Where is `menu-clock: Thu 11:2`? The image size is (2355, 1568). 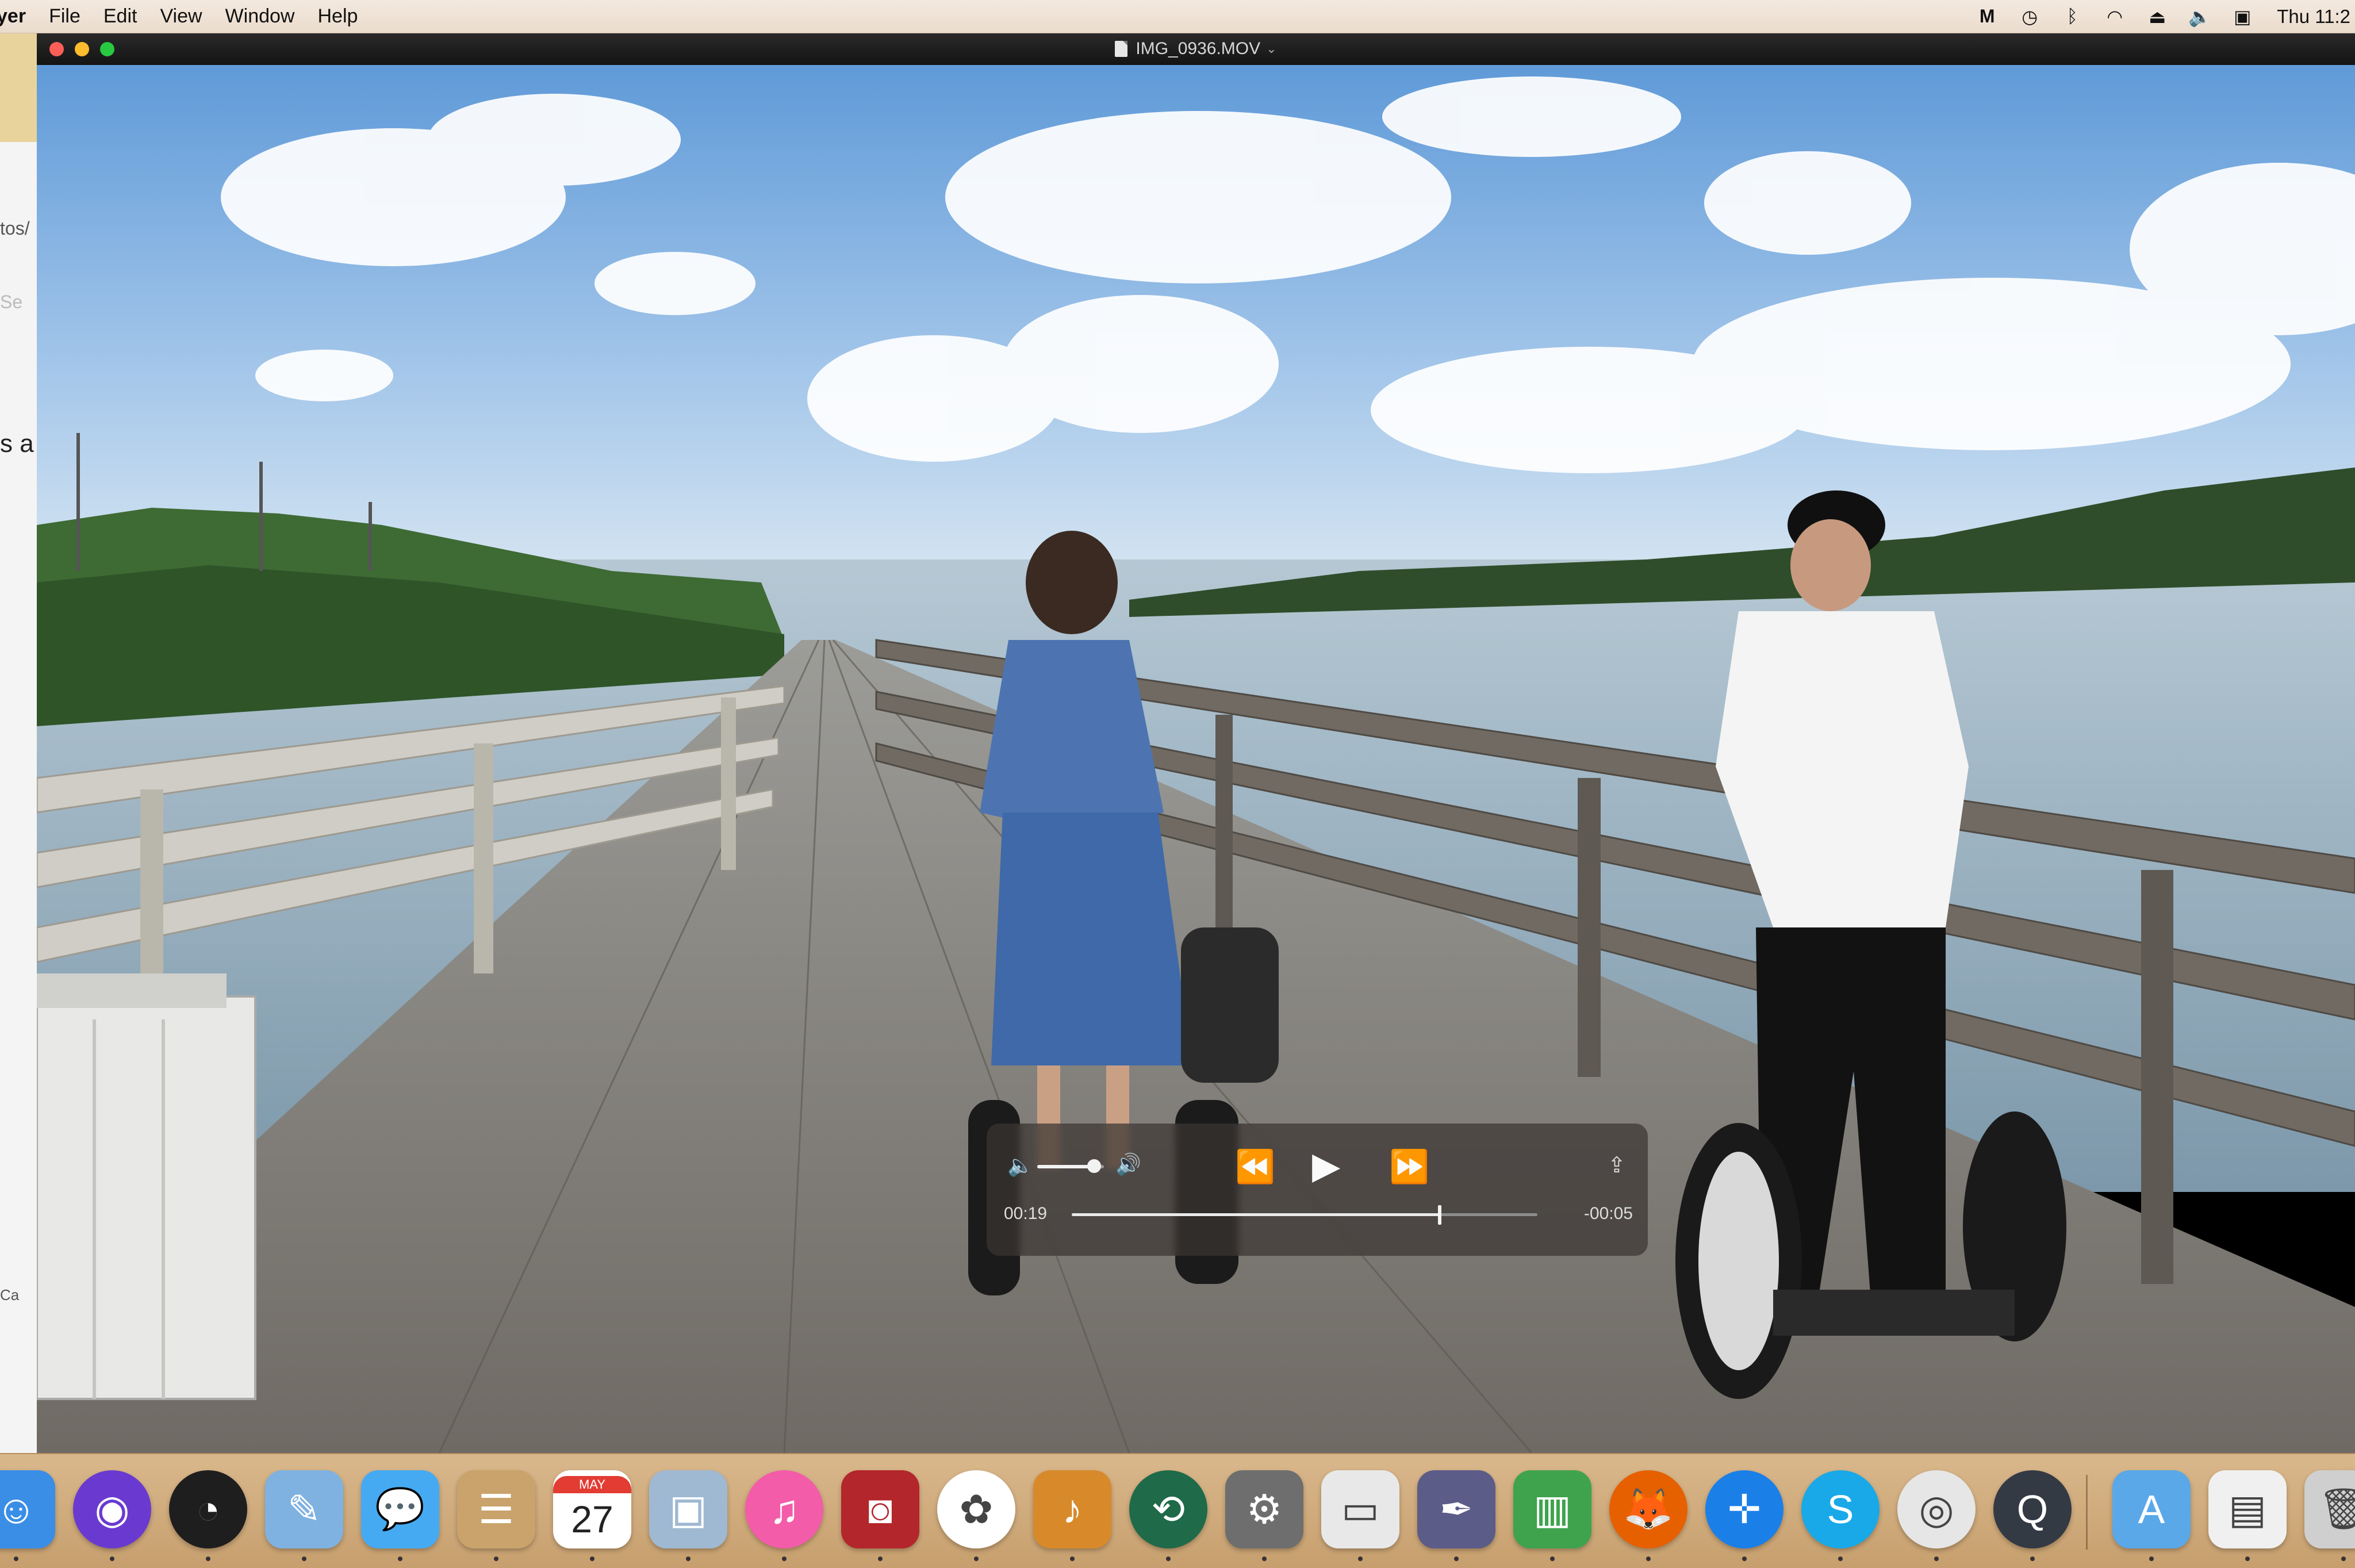 menu-clock: Thu 11:2 is located at coordinates (2313, 17).